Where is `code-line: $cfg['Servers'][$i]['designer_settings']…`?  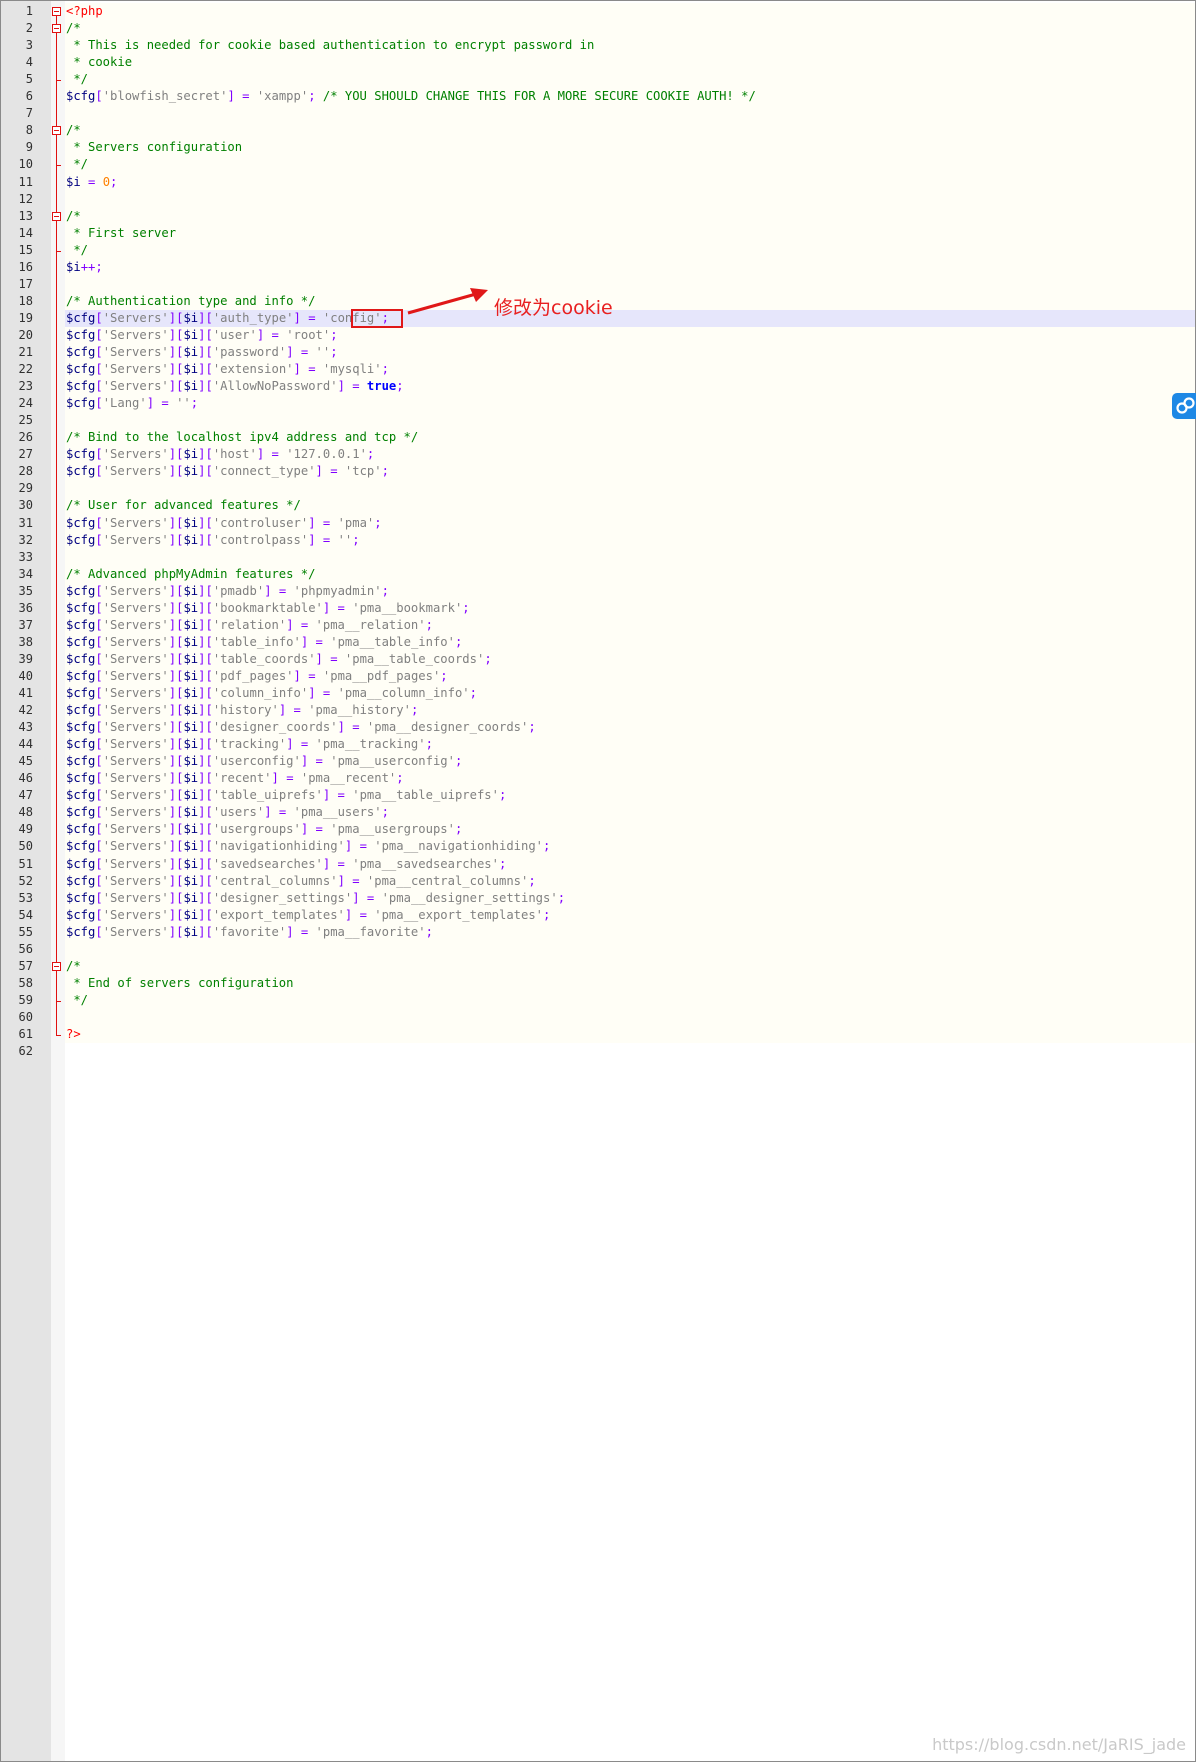 code-line: $cfg['Servers'][$i]['designer_settings']… is located at coordinates (315, 898).